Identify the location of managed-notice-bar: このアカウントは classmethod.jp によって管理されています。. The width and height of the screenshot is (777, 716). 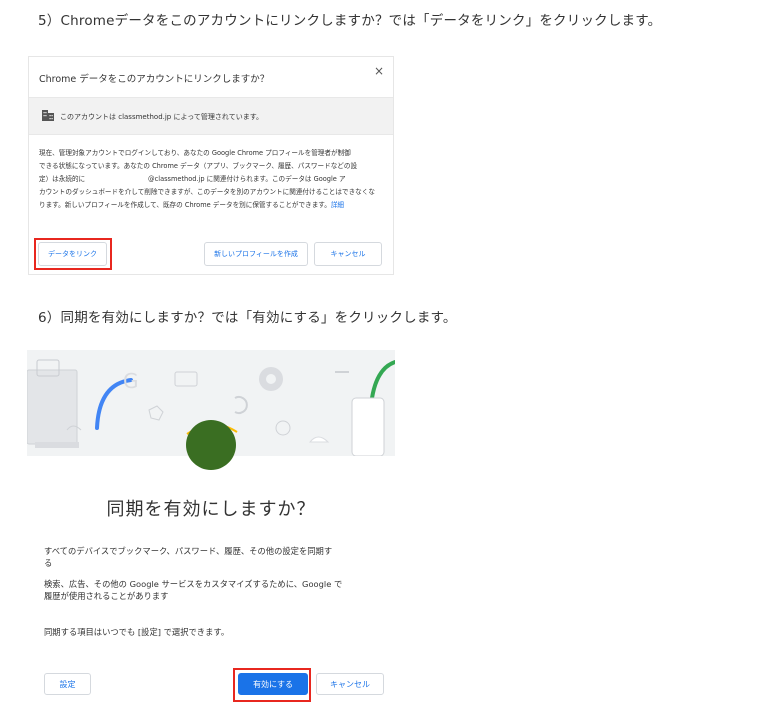
(211, 116).